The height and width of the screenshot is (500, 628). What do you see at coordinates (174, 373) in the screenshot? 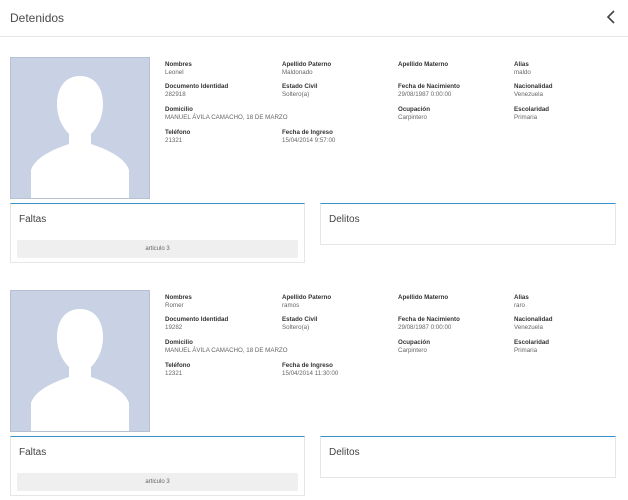
I see `value-telefono: 12321` at bounding box center [174, 373].